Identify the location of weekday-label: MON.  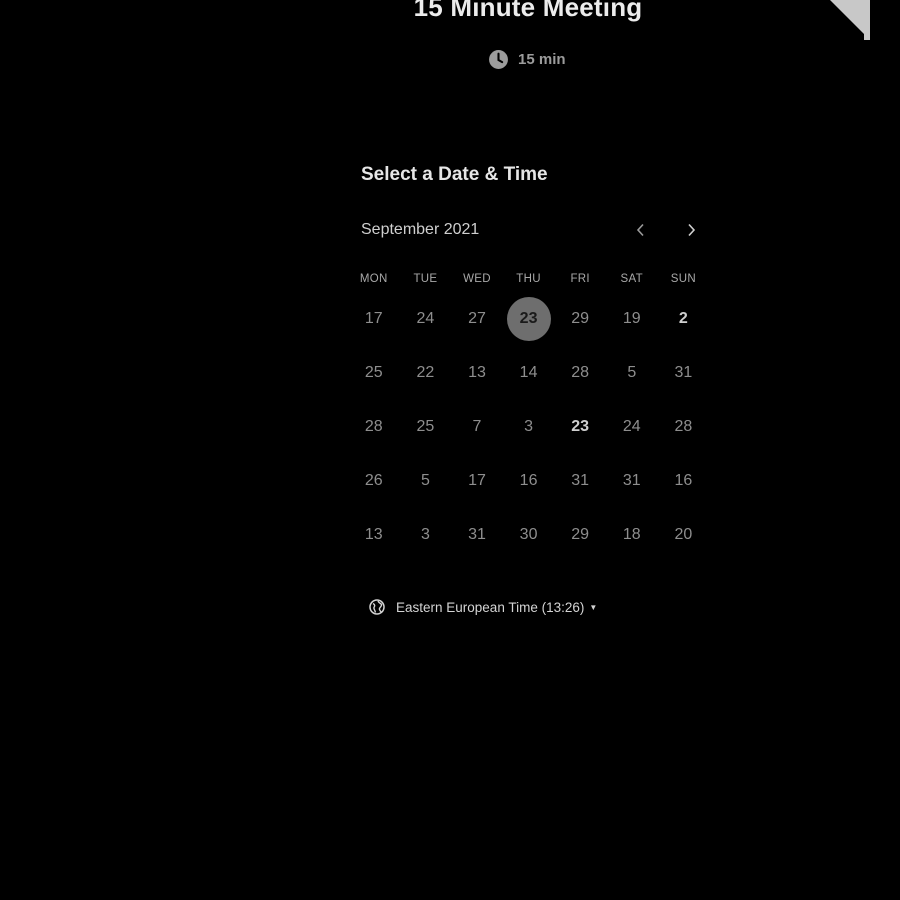
(373, 279).